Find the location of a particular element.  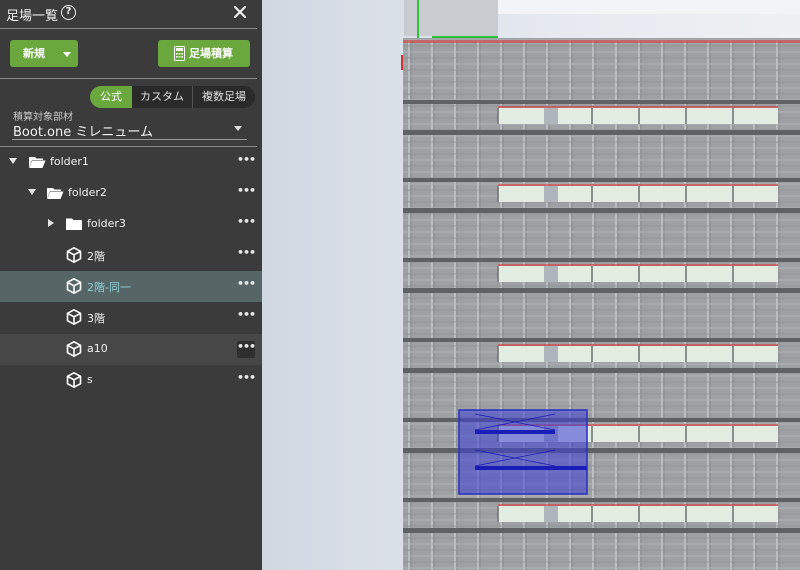

tree-item-folder2: folder2 ••• is located at coordinates (131, 193).